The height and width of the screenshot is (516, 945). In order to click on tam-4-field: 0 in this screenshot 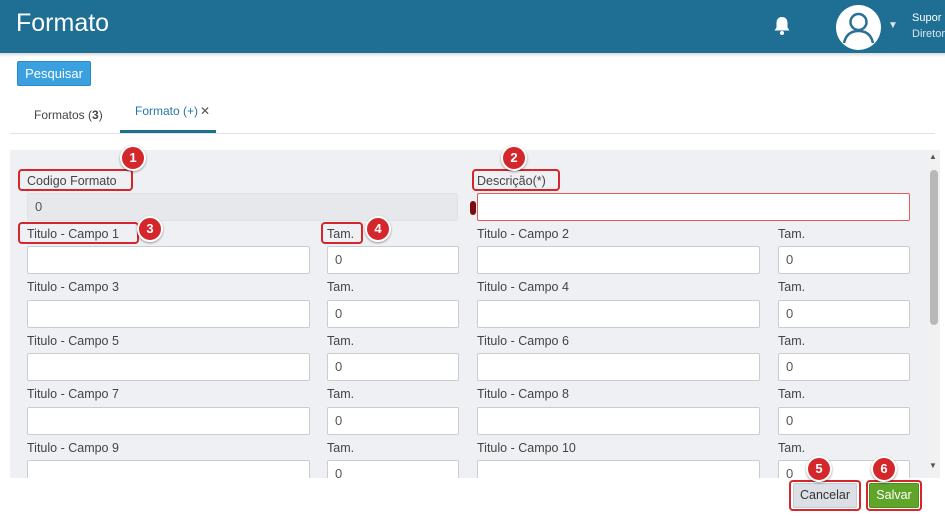, I will do `click(844, 314)`.